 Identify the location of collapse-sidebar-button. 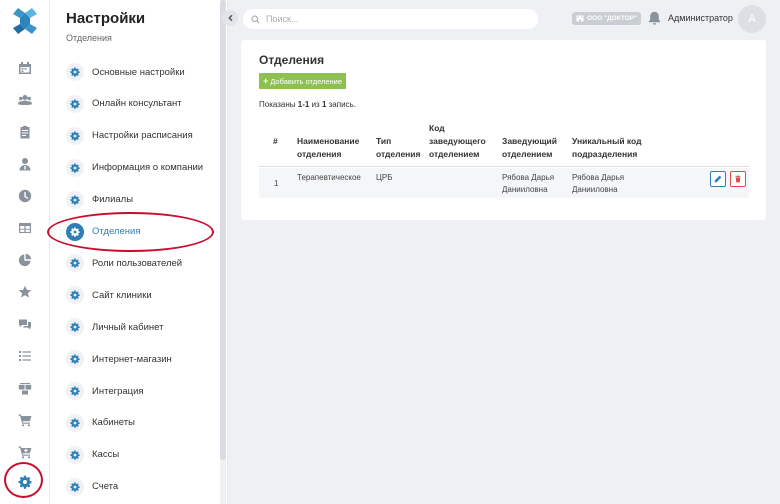
(230, 18).